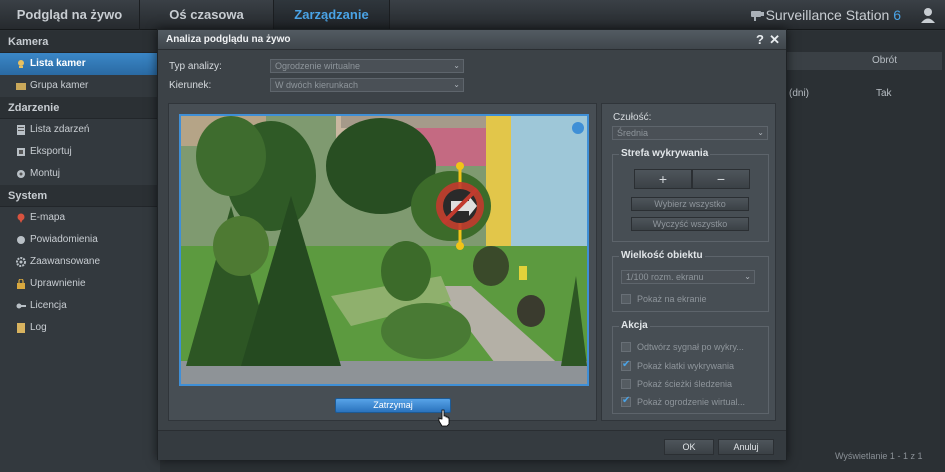 This screenshot has height=472, width=945. Describe the element at coordinates (393, 405) in the screenshot. I see `stop-button: Zatrzymaj` at that location.